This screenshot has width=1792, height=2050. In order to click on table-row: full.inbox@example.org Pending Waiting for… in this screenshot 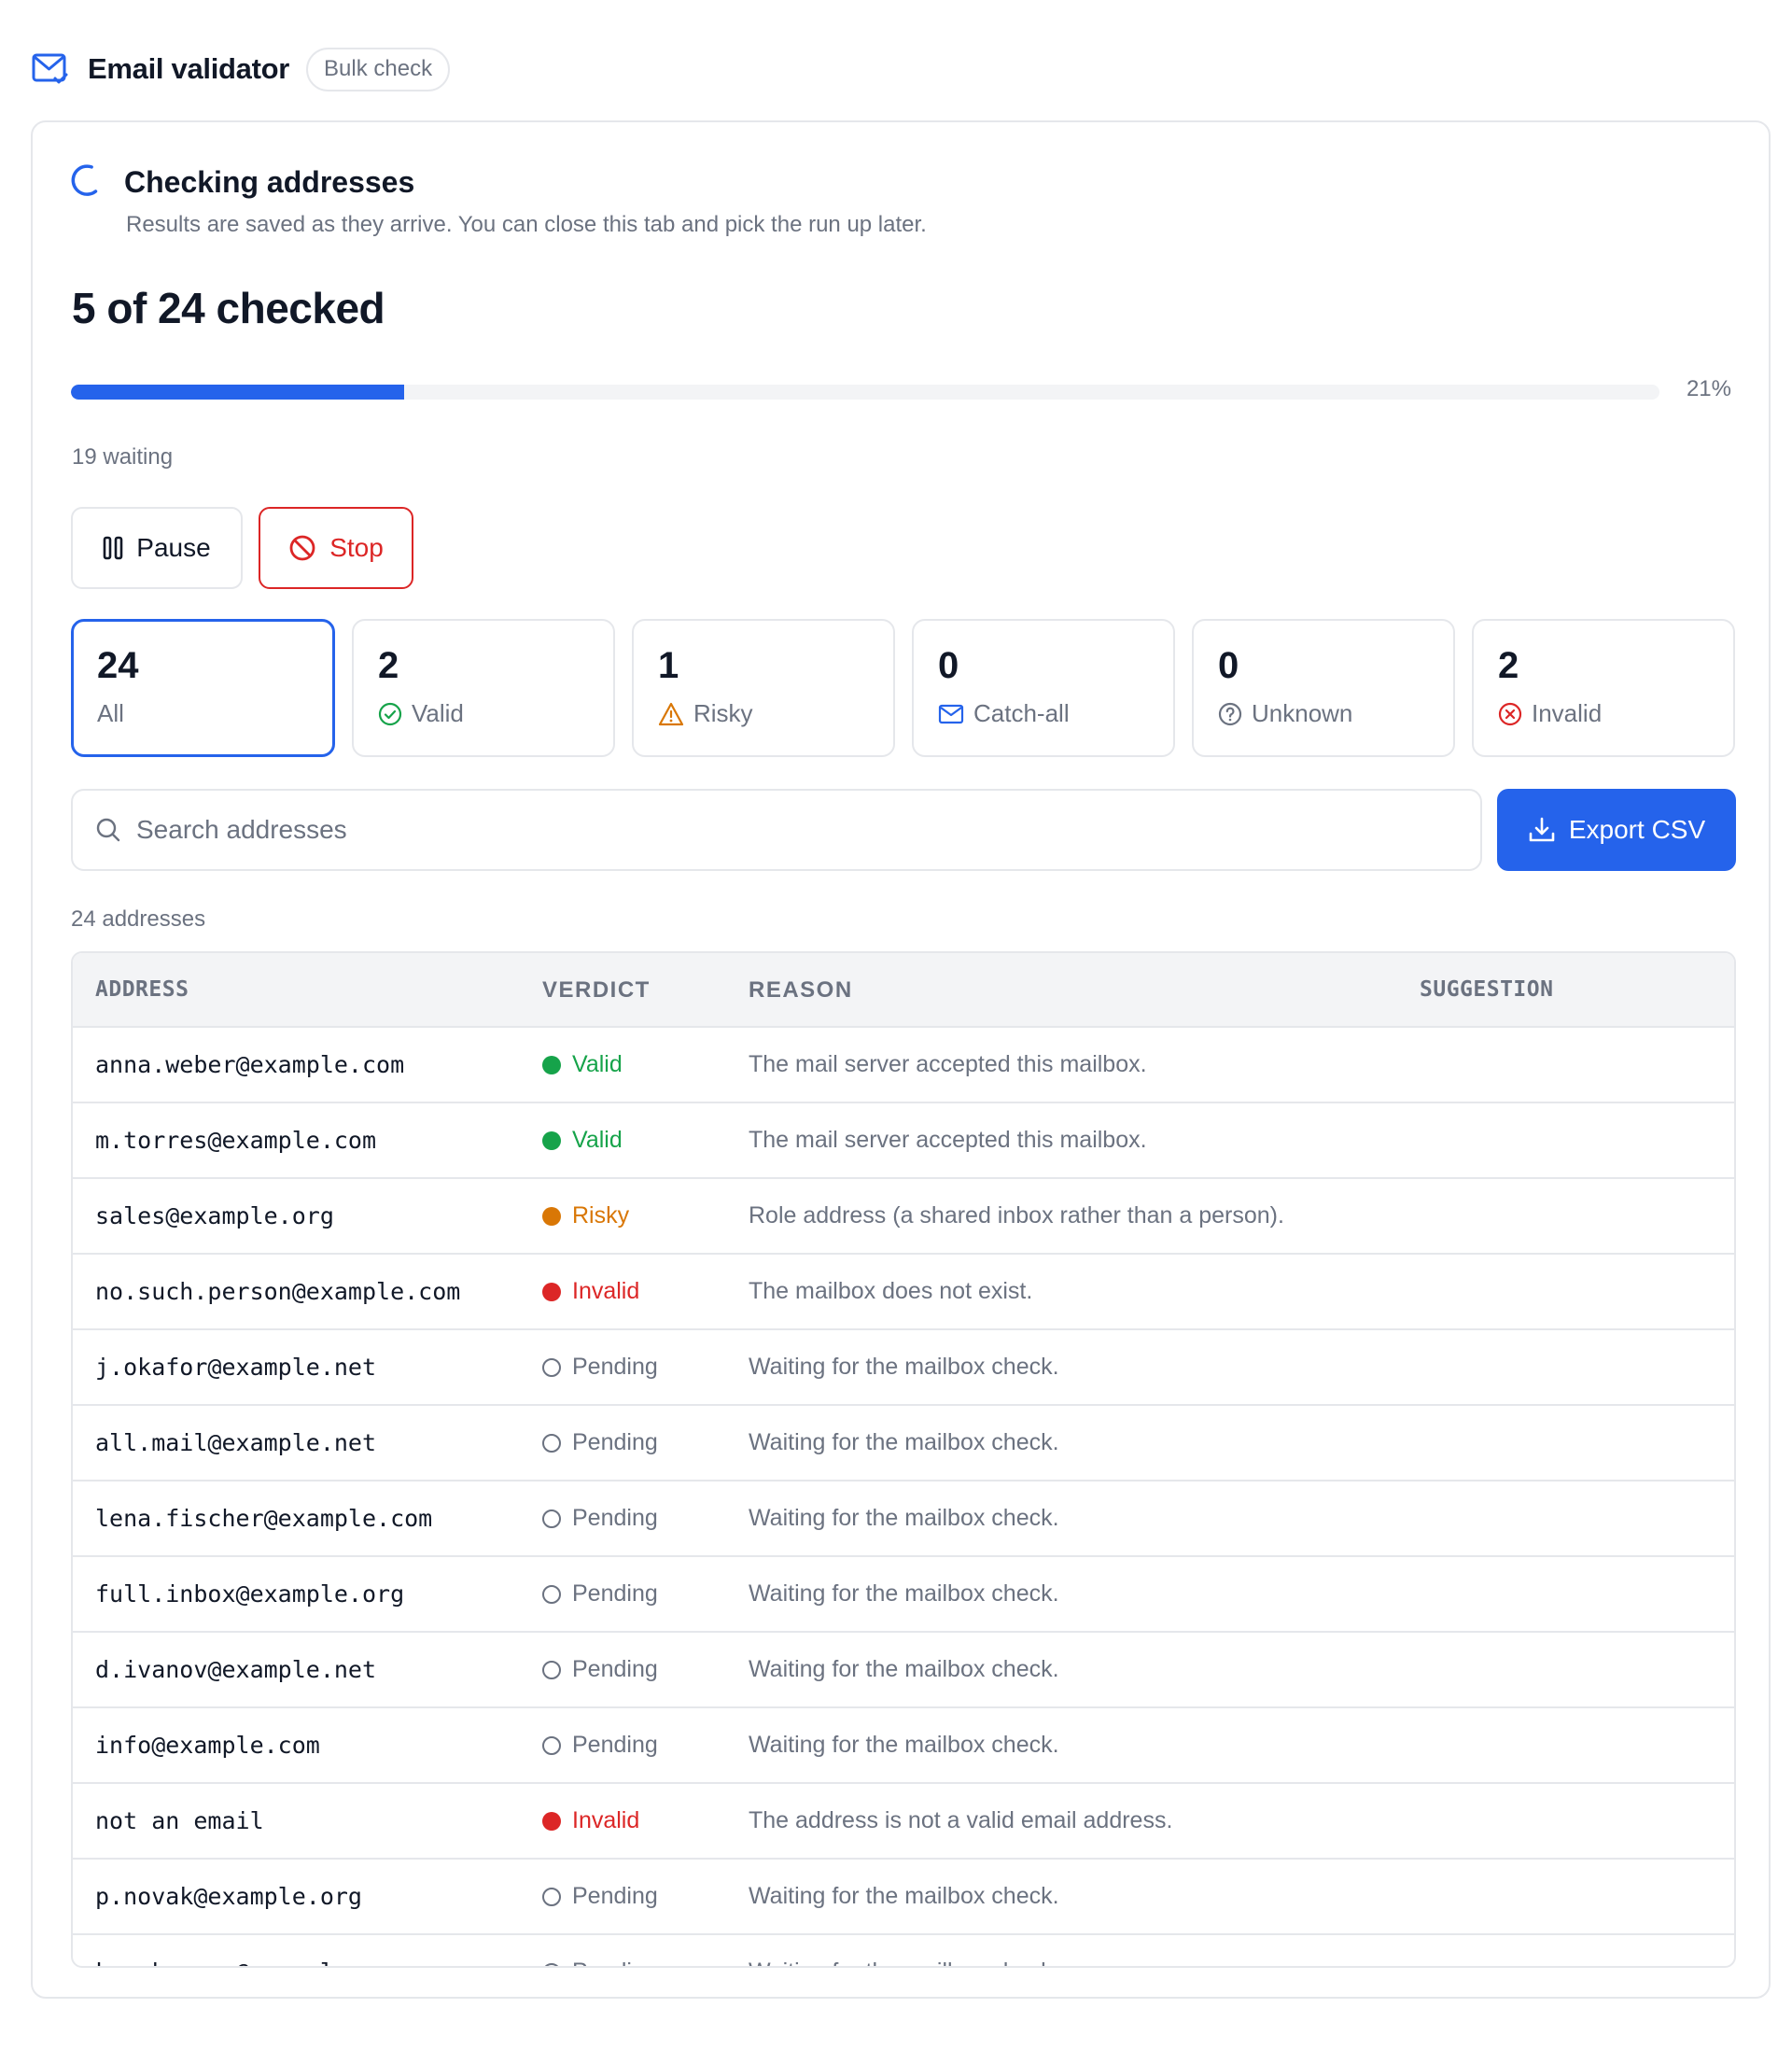, I will do `click(903, 1595)`.